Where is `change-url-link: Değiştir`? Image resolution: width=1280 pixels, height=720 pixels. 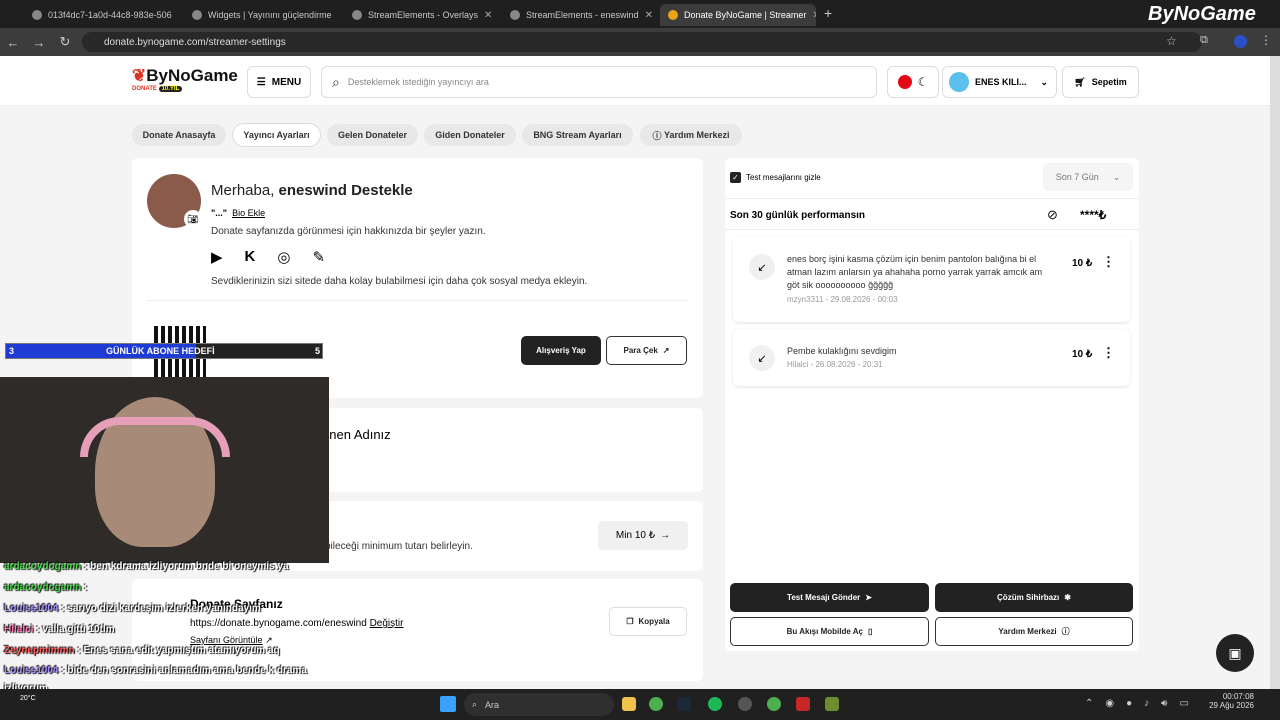 change-url-link: Değiştir is located at coordinates (387, 623).